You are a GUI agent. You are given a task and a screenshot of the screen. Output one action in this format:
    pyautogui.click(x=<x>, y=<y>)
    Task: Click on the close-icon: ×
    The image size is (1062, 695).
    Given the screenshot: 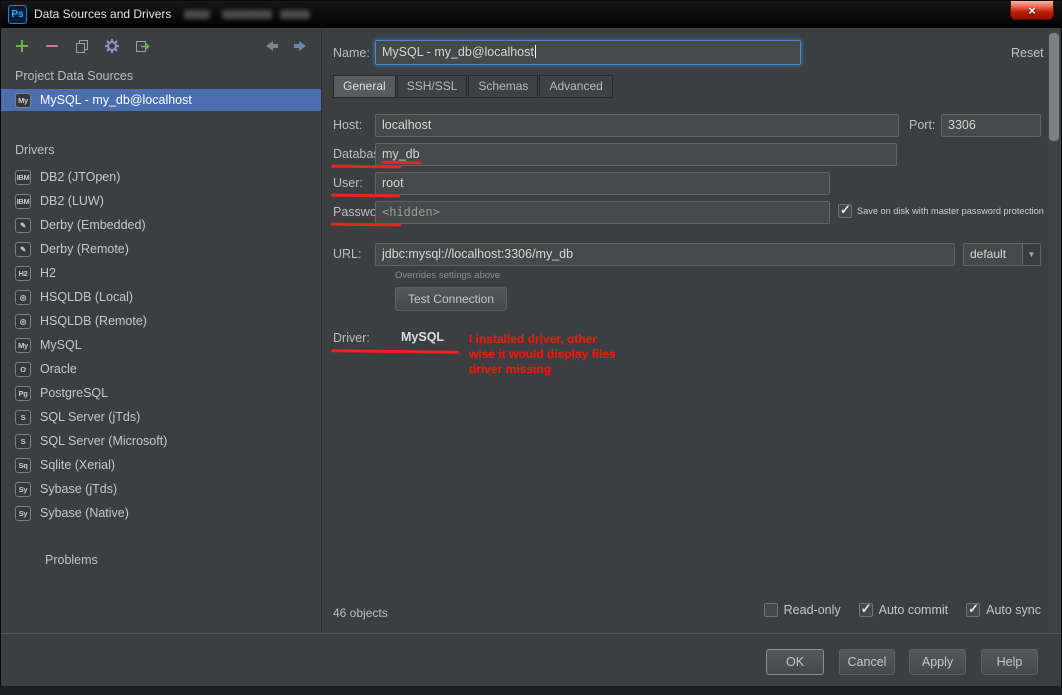 What is the action you would take?
    pyautogui.click(x=1032, y=10)
    